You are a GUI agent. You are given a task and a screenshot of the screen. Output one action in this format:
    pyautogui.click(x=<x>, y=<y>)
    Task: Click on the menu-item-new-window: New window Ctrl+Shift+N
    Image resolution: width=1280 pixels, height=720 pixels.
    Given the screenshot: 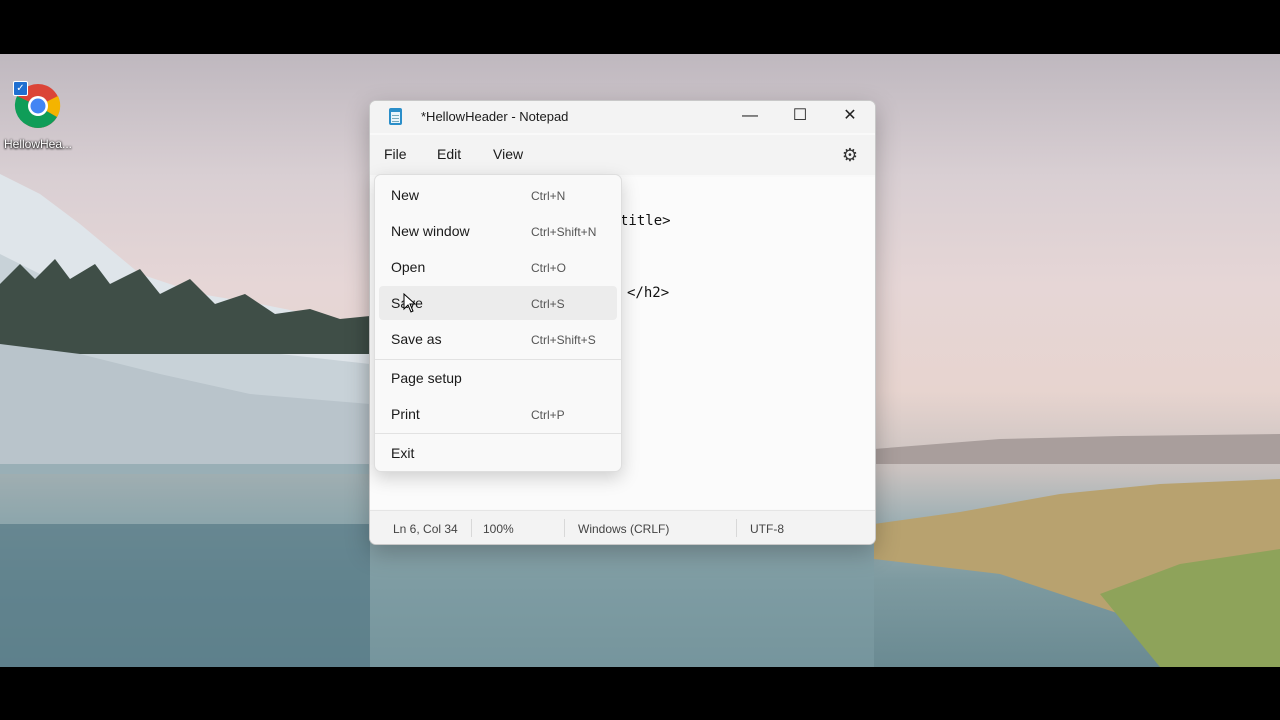 What is the action you would take?
    pyautogui.click(x=498, y=231)
    